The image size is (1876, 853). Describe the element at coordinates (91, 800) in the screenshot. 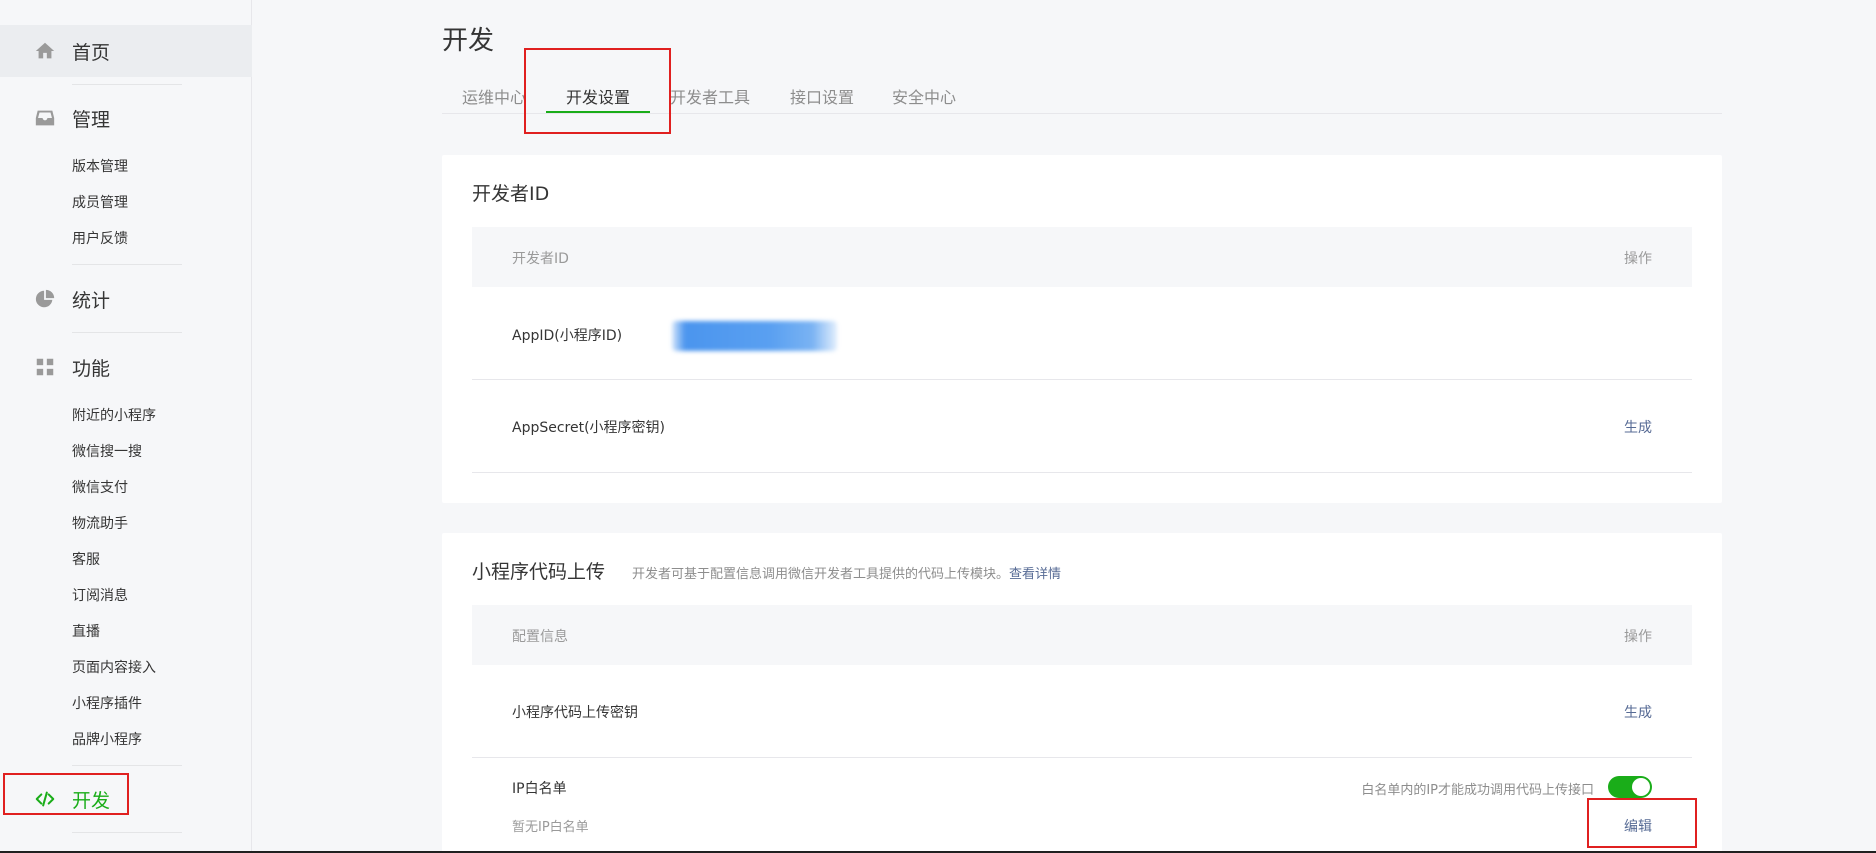

I see `sidebar-item-label: 开发` at that location.